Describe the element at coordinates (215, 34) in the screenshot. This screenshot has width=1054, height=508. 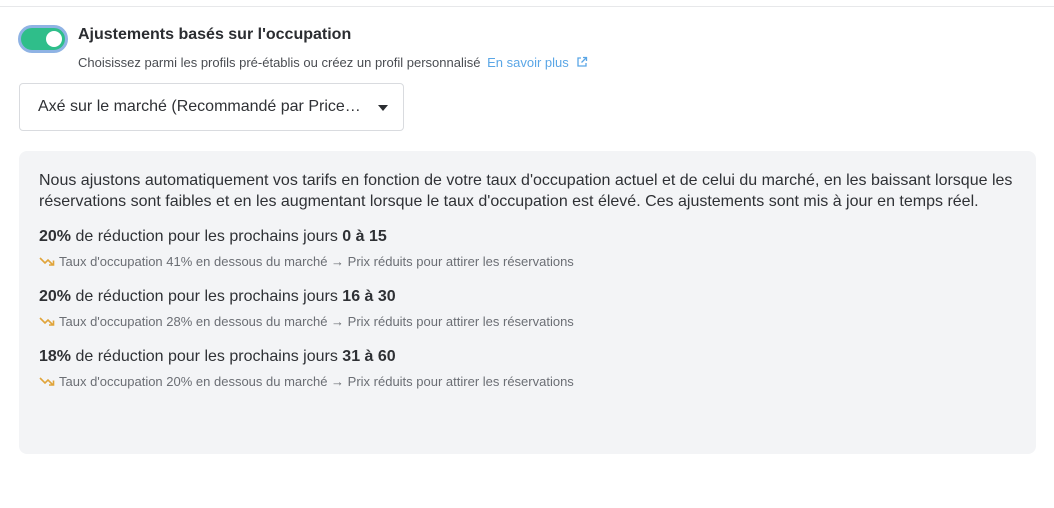
I see `section-title: Ajustements basés sur l'occupation` at that location.